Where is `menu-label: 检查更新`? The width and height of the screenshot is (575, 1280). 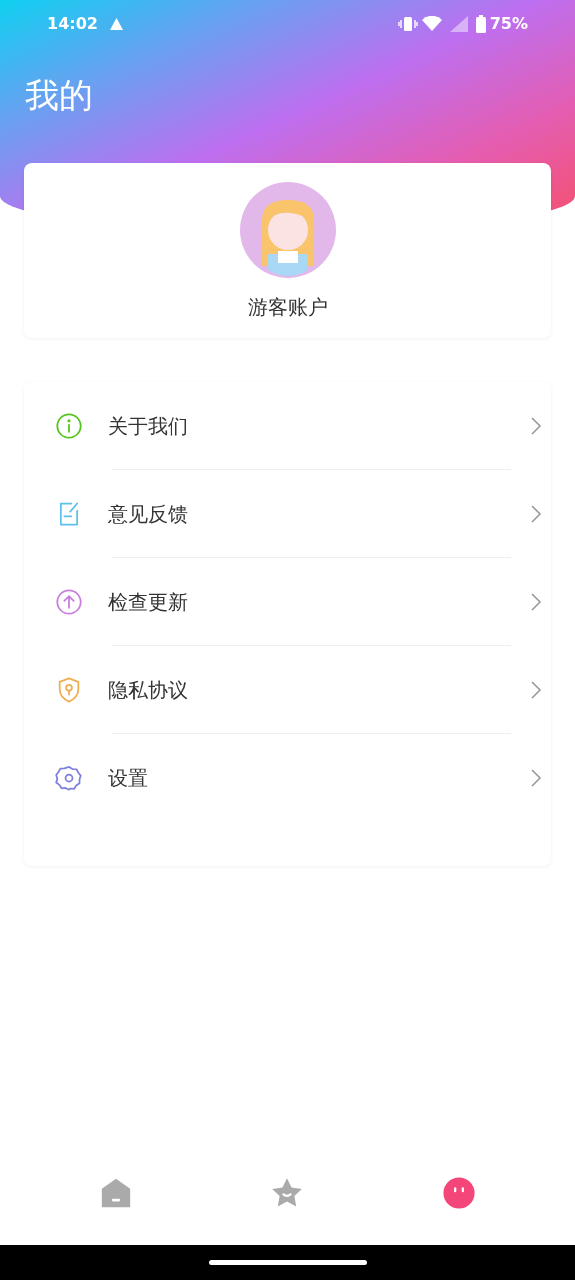
menu-label: 检查更新 is located at coordinates (148, 602).